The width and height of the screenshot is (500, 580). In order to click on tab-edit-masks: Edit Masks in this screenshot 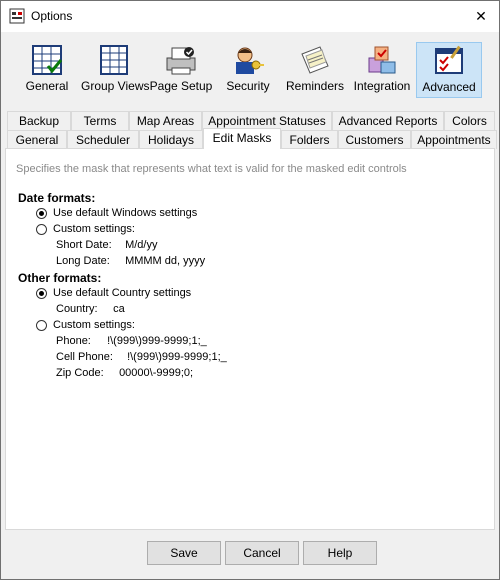, I will do `click(242, 138)`.